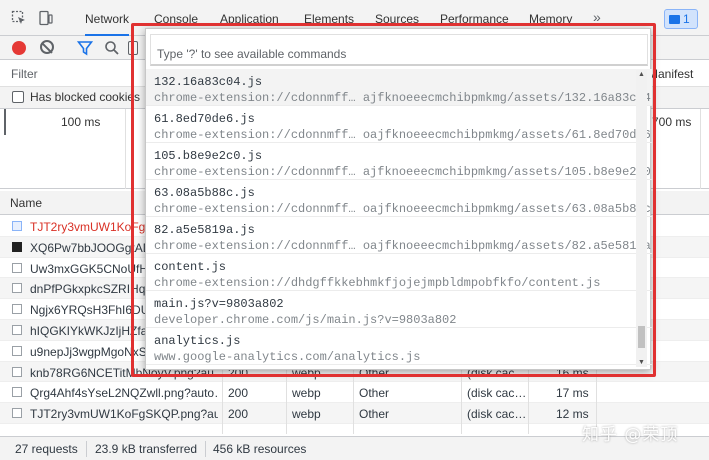 The image size is (709, 460). I want to click on watermark: 知乎 @荣顶, so click(630, 435).